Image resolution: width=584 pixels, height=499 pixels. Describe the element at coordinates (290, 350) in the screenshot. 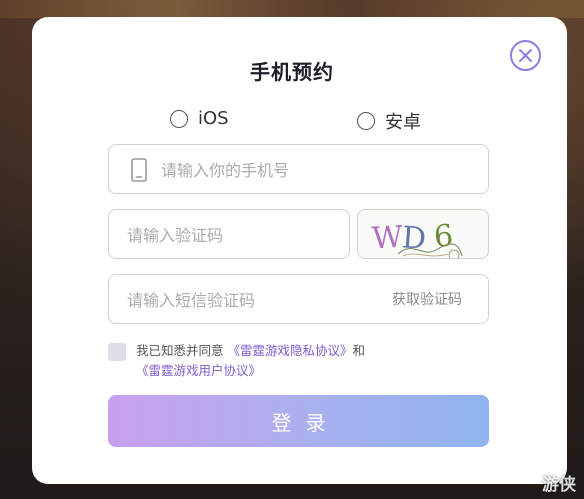

I see `privacy-policy-link: 《雷霆游戏隐私协议》` at that location.